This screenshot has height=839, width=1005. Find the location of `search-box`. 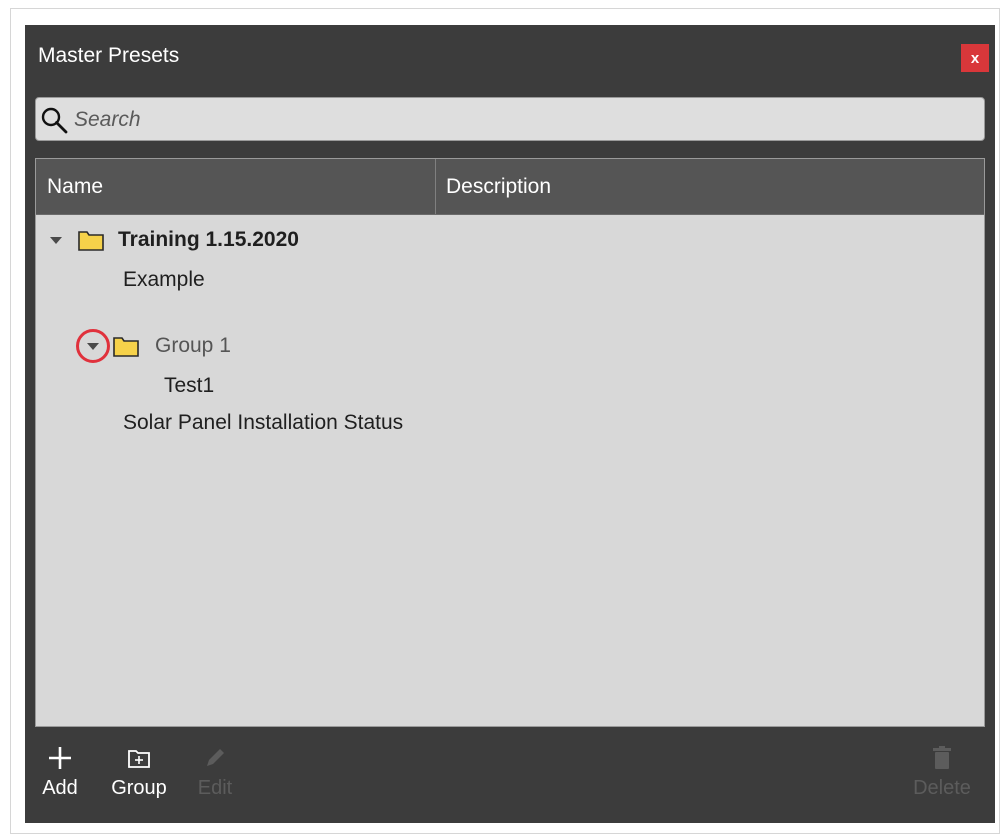

search-box is located at coordinates (510, 119).